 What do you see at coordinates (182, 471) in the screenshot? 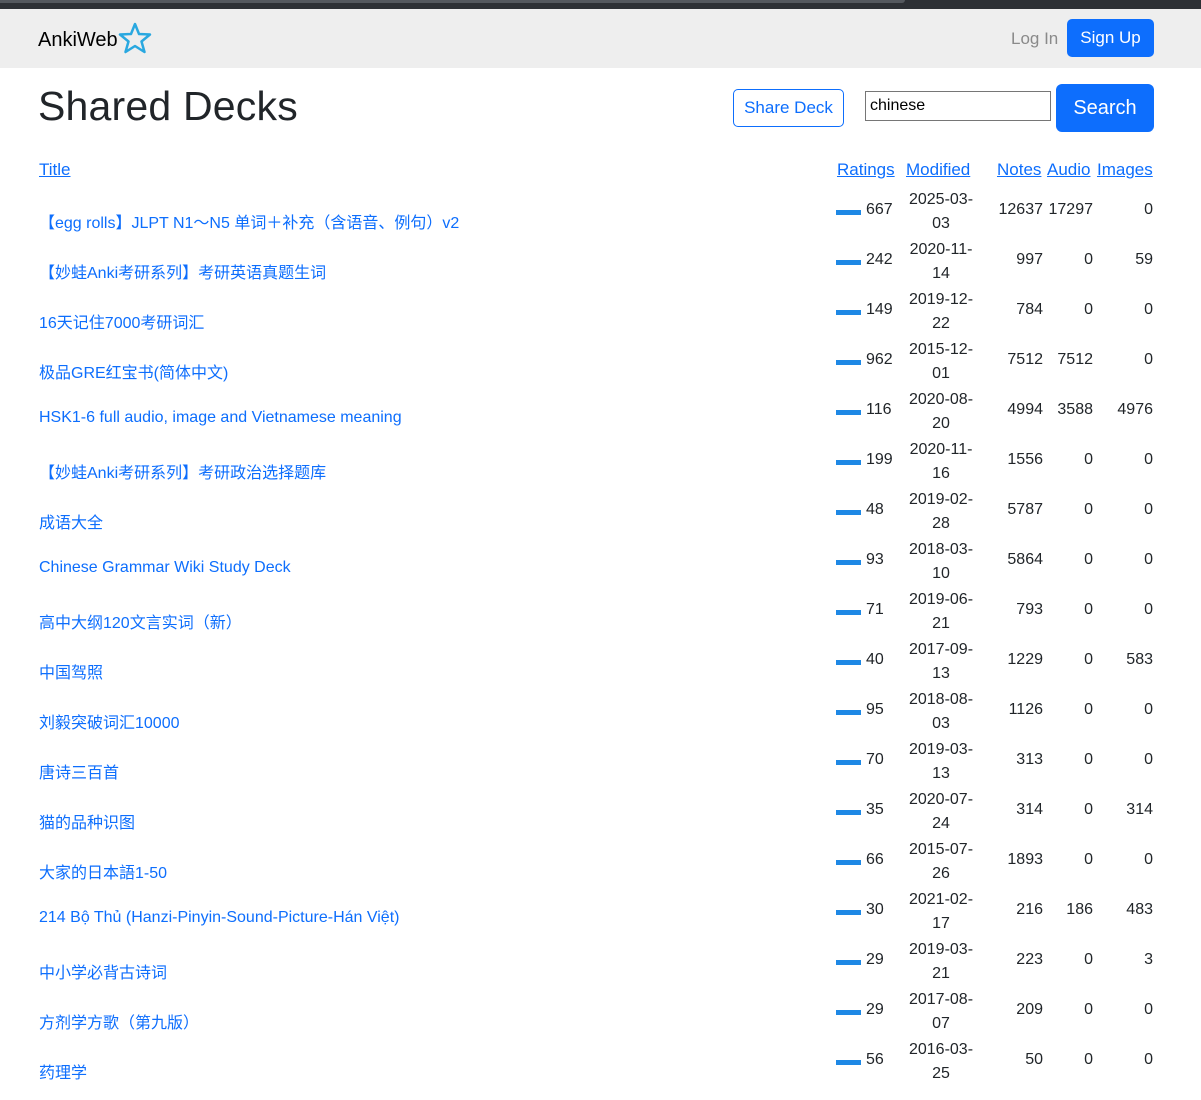
I see `deck-title-link: 【妙蛙Anki考研系列】考研政治选择题库` at bounding box center [182, 471].